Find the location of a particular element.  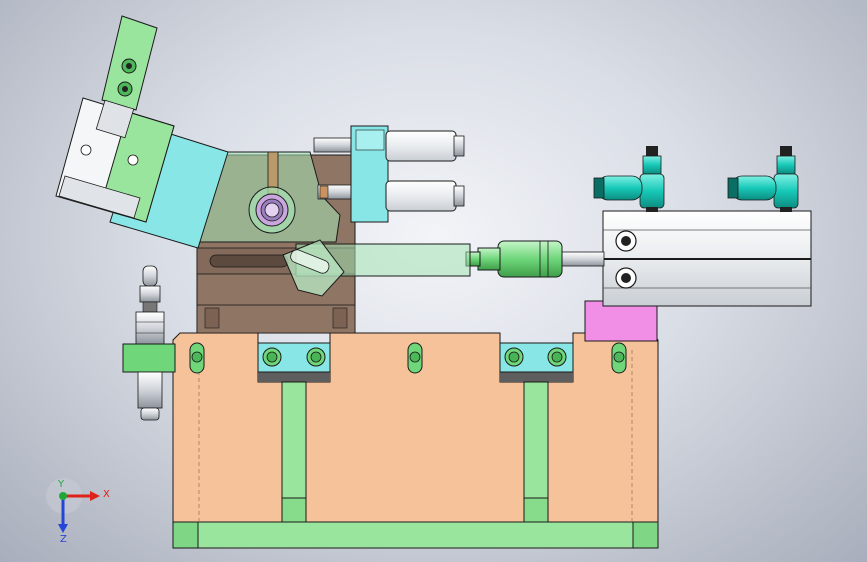

bottom-rail is located at coordinates (415, 535).